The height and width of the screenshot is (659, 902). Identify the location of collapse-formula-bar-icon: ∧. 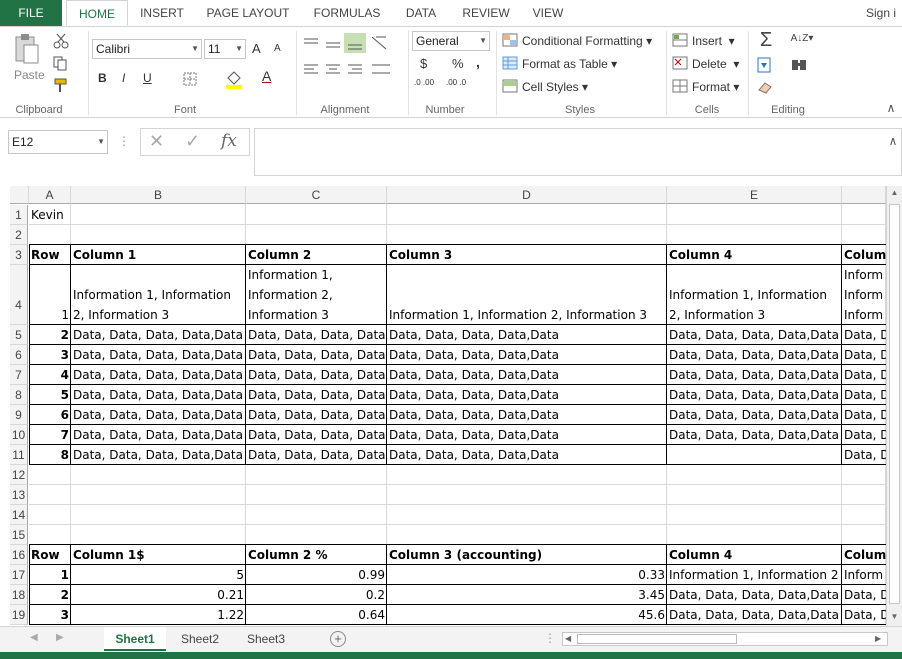
(893, 141).